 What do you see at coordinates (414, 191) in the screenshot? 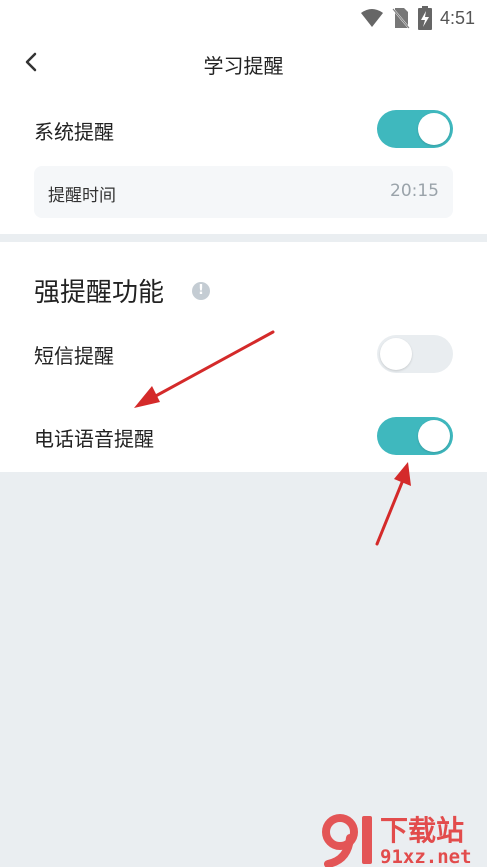
I see `reminder-time-value: 20:15` at bounding box center [414, 191].